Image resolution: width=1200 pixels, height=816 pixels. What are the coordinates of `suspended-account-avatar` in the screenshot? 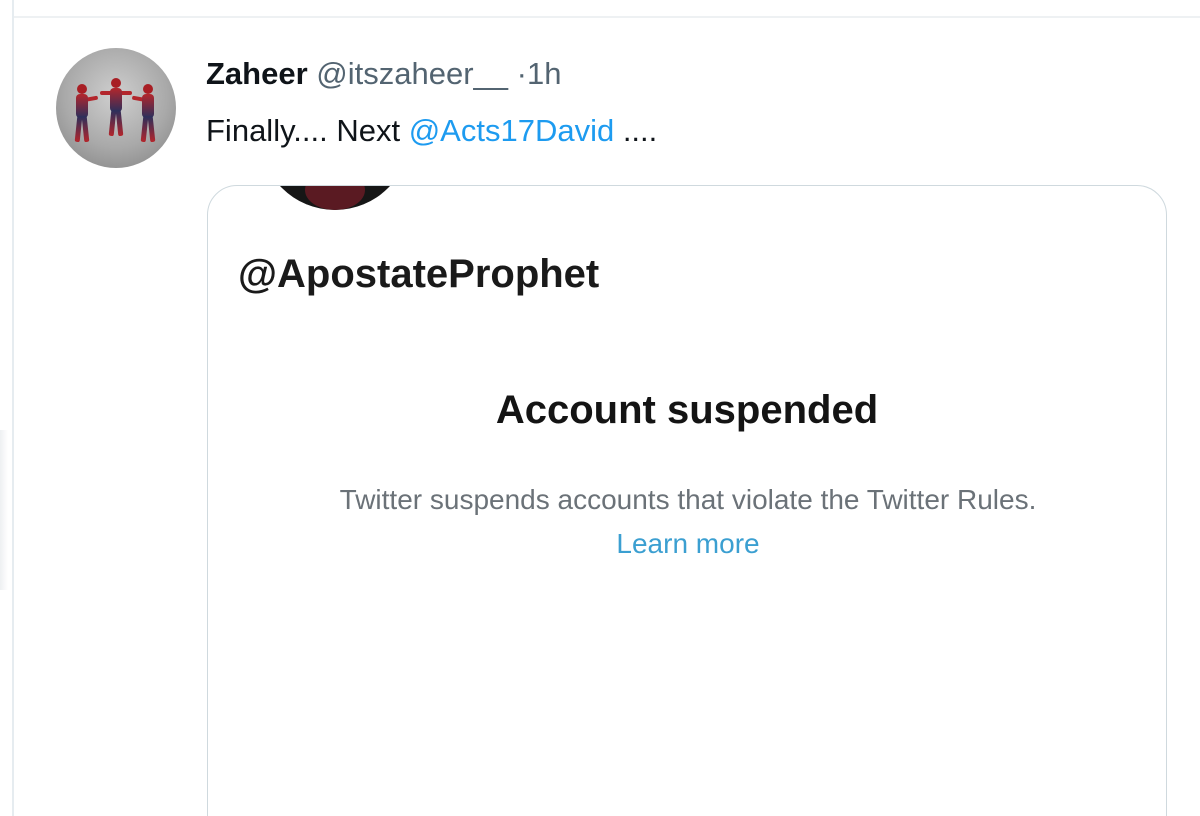 It's located at (335, 198).